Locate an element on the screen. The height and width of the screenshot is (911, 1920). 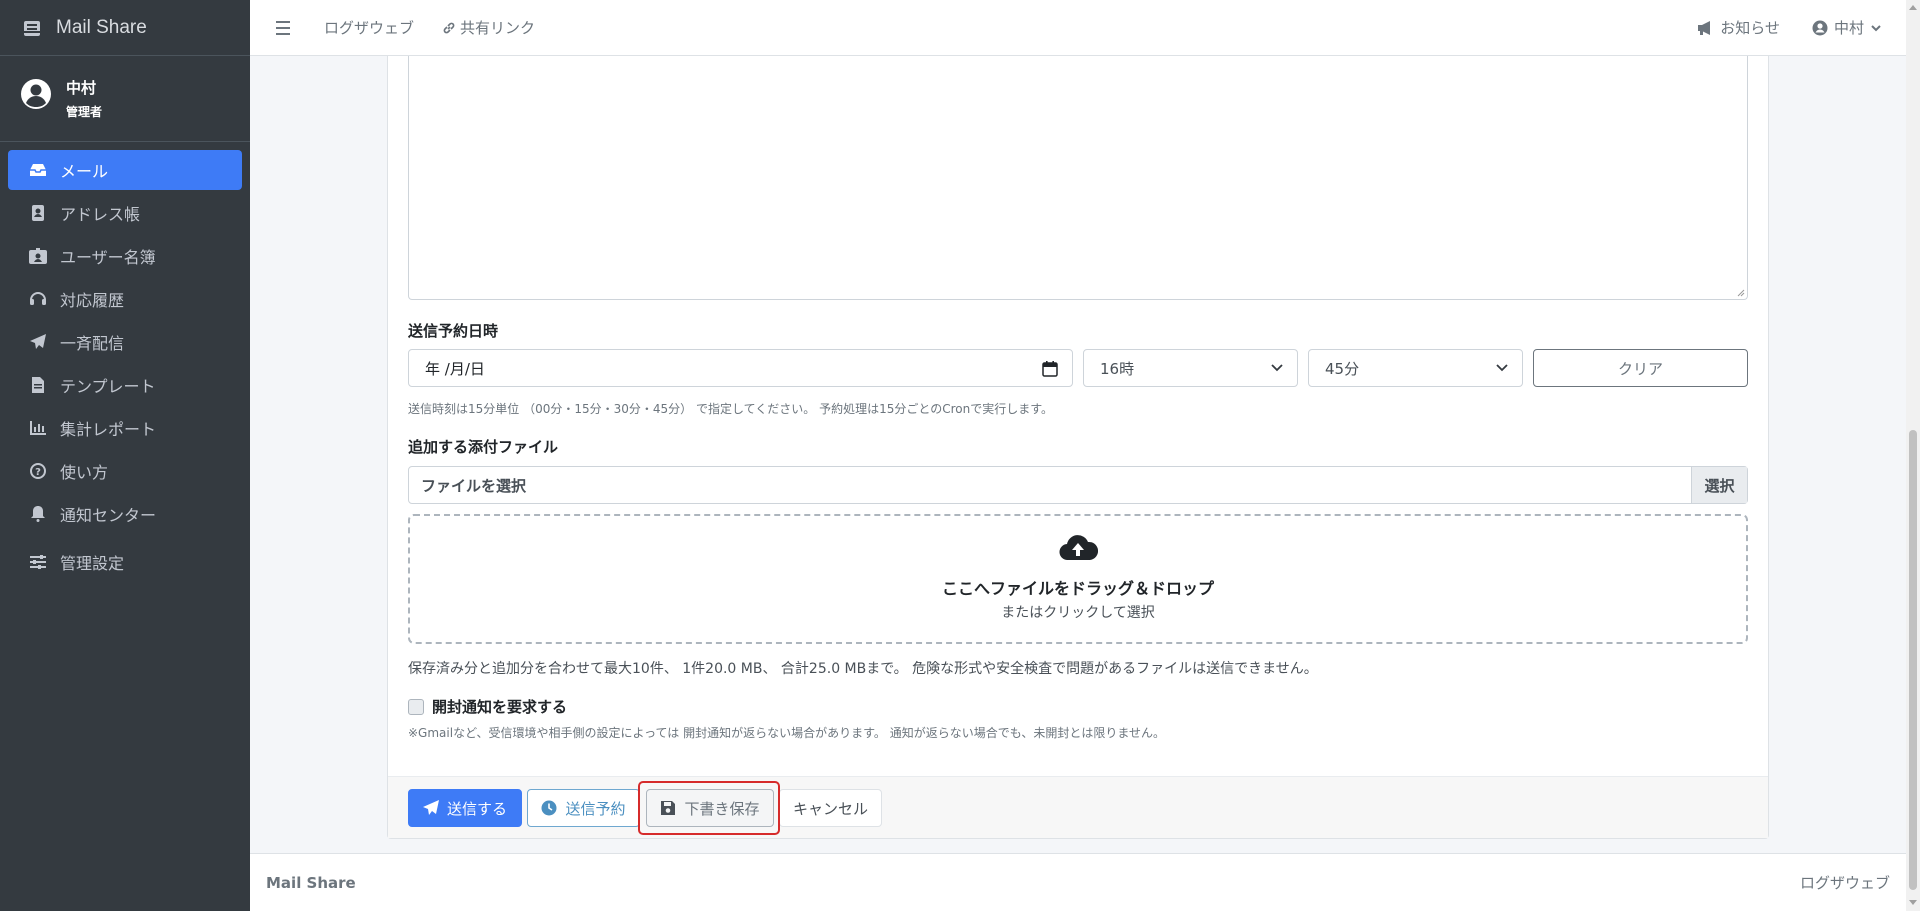
page-footer: Mail Share ログザウェブ is located at coordinates (1078, 882).